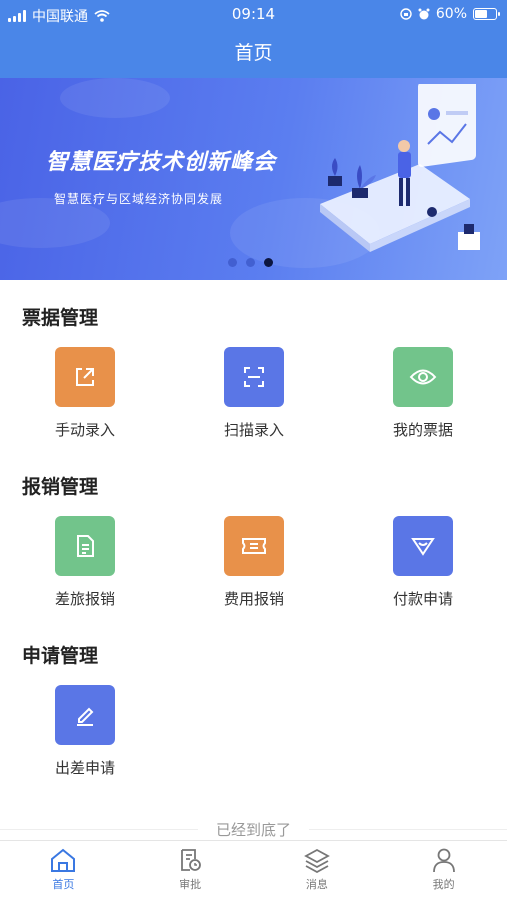  I want to click on tab-approval-label: 审批, so click(190, 884).